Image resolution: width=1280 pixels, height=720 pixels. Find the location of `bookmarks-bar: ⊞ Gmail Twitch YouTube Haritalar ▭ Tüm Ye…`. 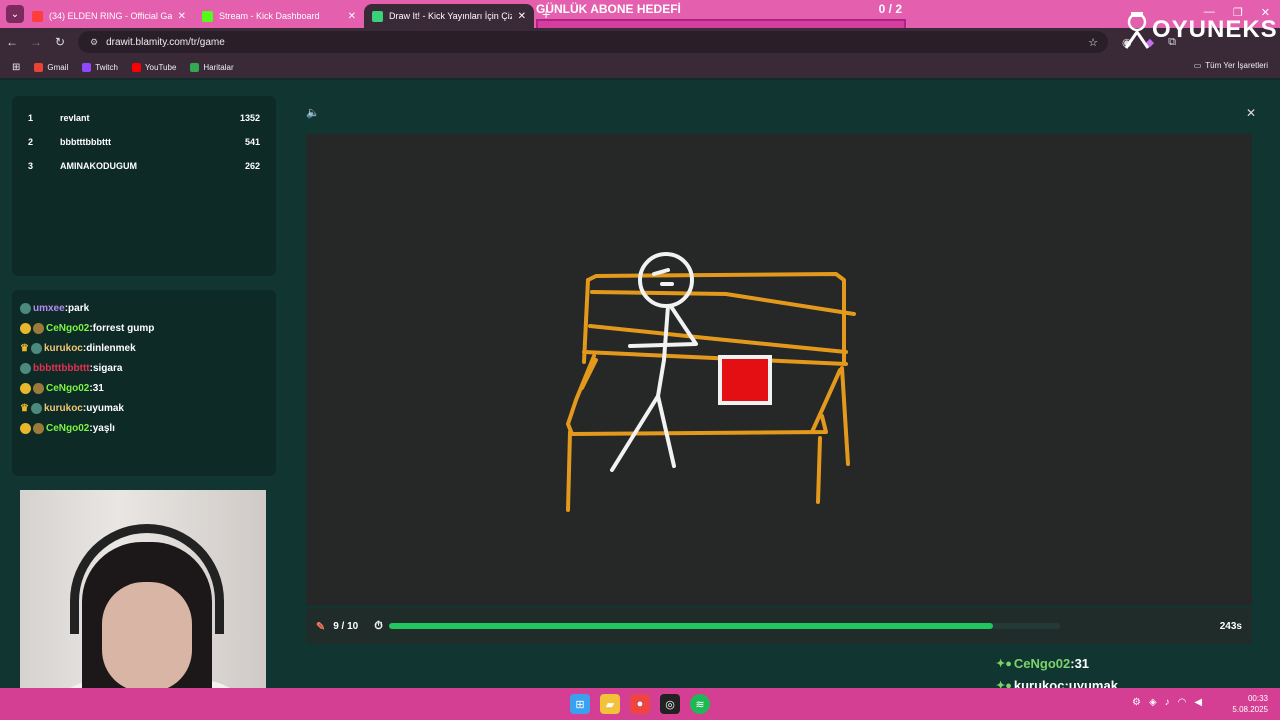

bookmarks-bar: ⊞ Gmail Twitch YouTube Haritalar ▭ Tüm Ye… is located at coordinates (640, 67).